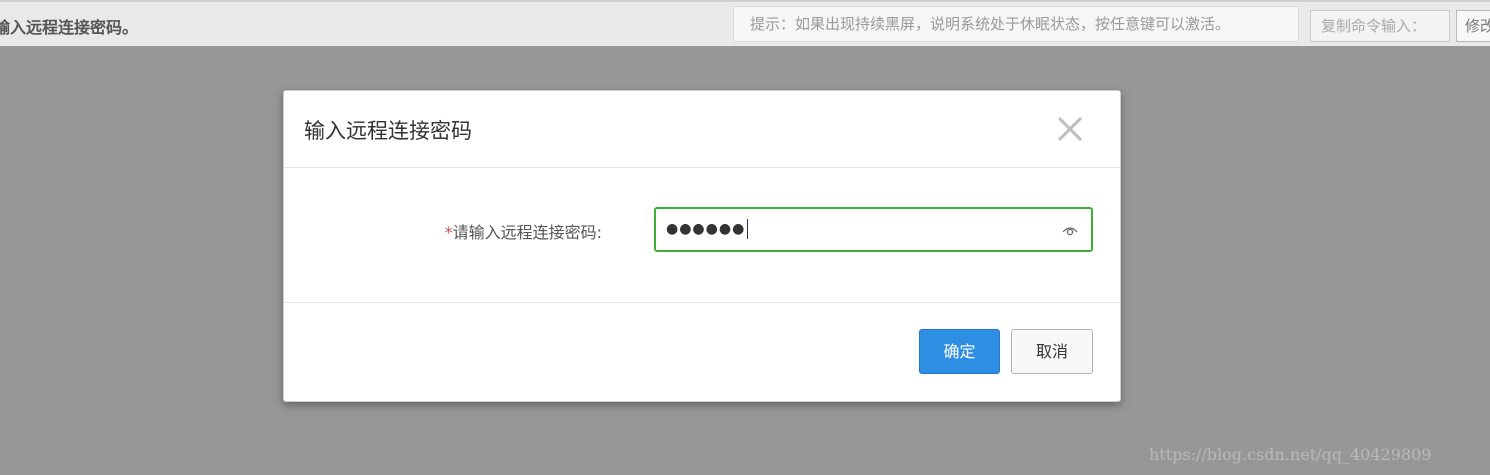  I want to click on password-label-text: 请输入远程连接密码:, so click(527, 232).